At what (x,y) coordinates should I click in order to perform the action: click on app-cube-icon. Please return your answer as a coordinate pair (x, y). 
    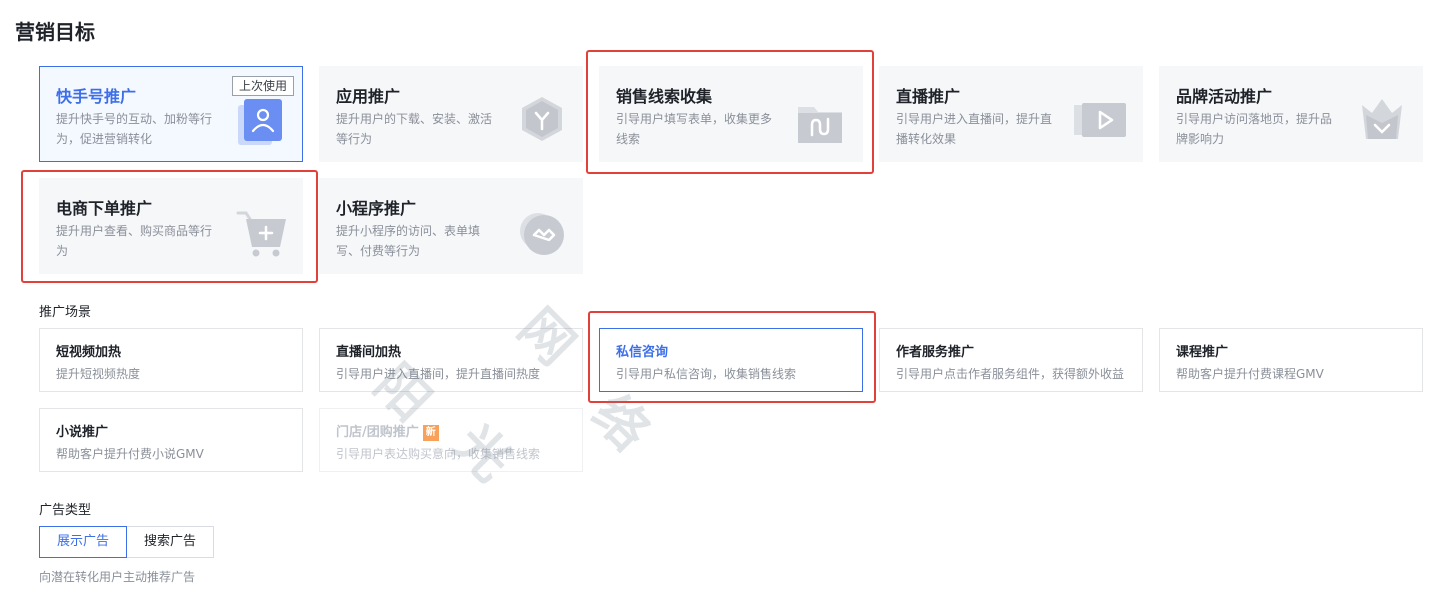
    Looking at the image, I should click on (542, 119).